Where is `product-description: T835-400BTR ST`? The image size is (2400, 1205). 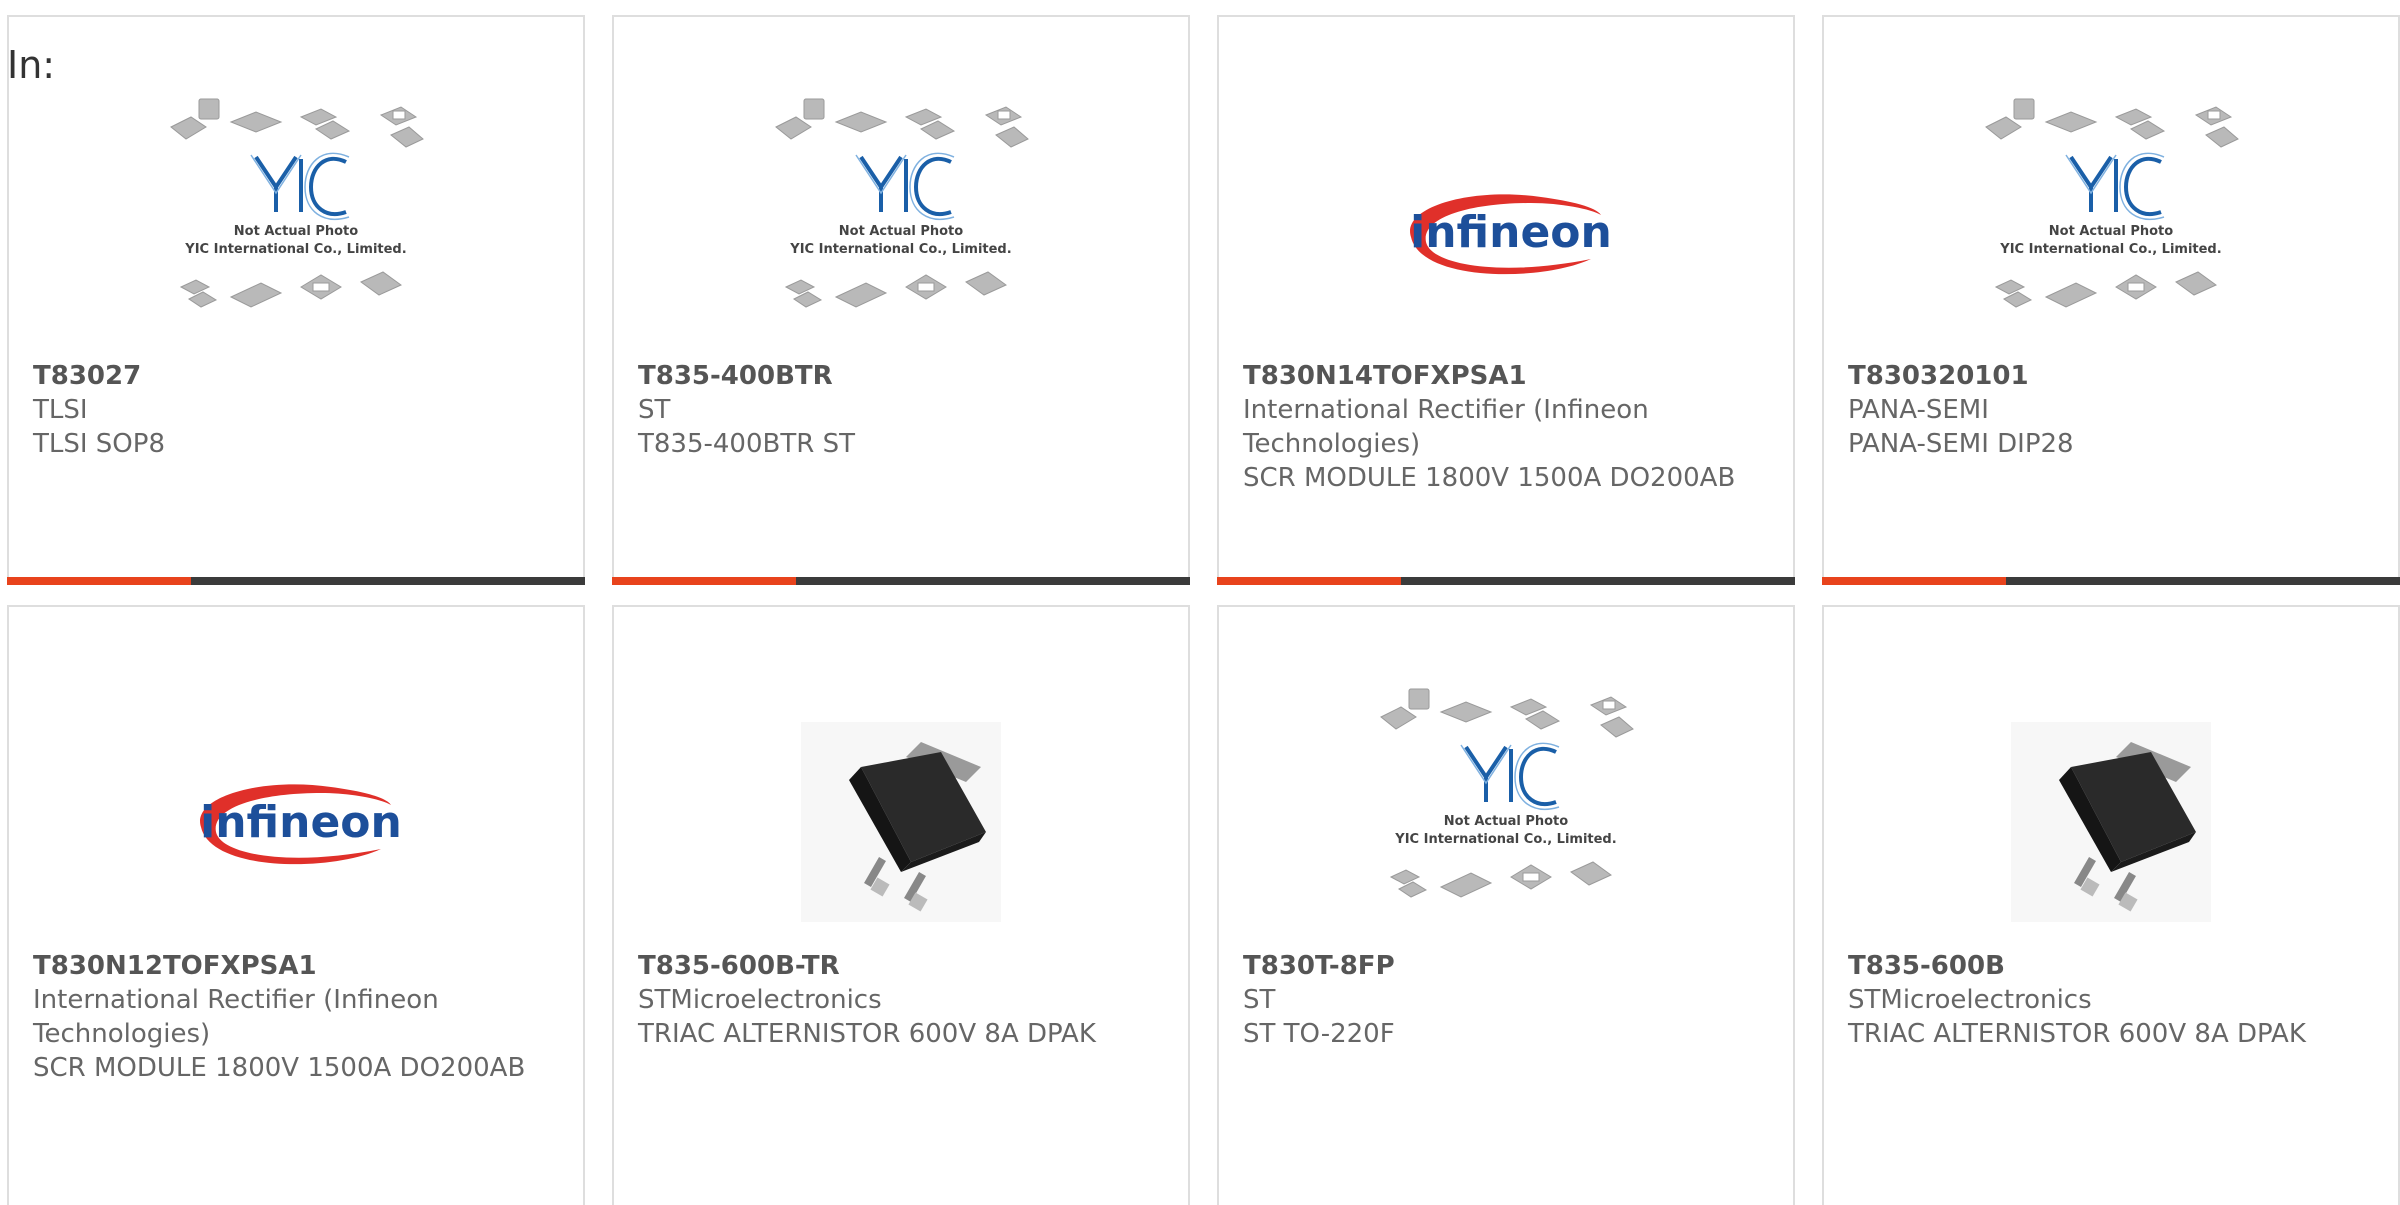 product-description: T835-400BTR ST is located at coordinates (746, 444).